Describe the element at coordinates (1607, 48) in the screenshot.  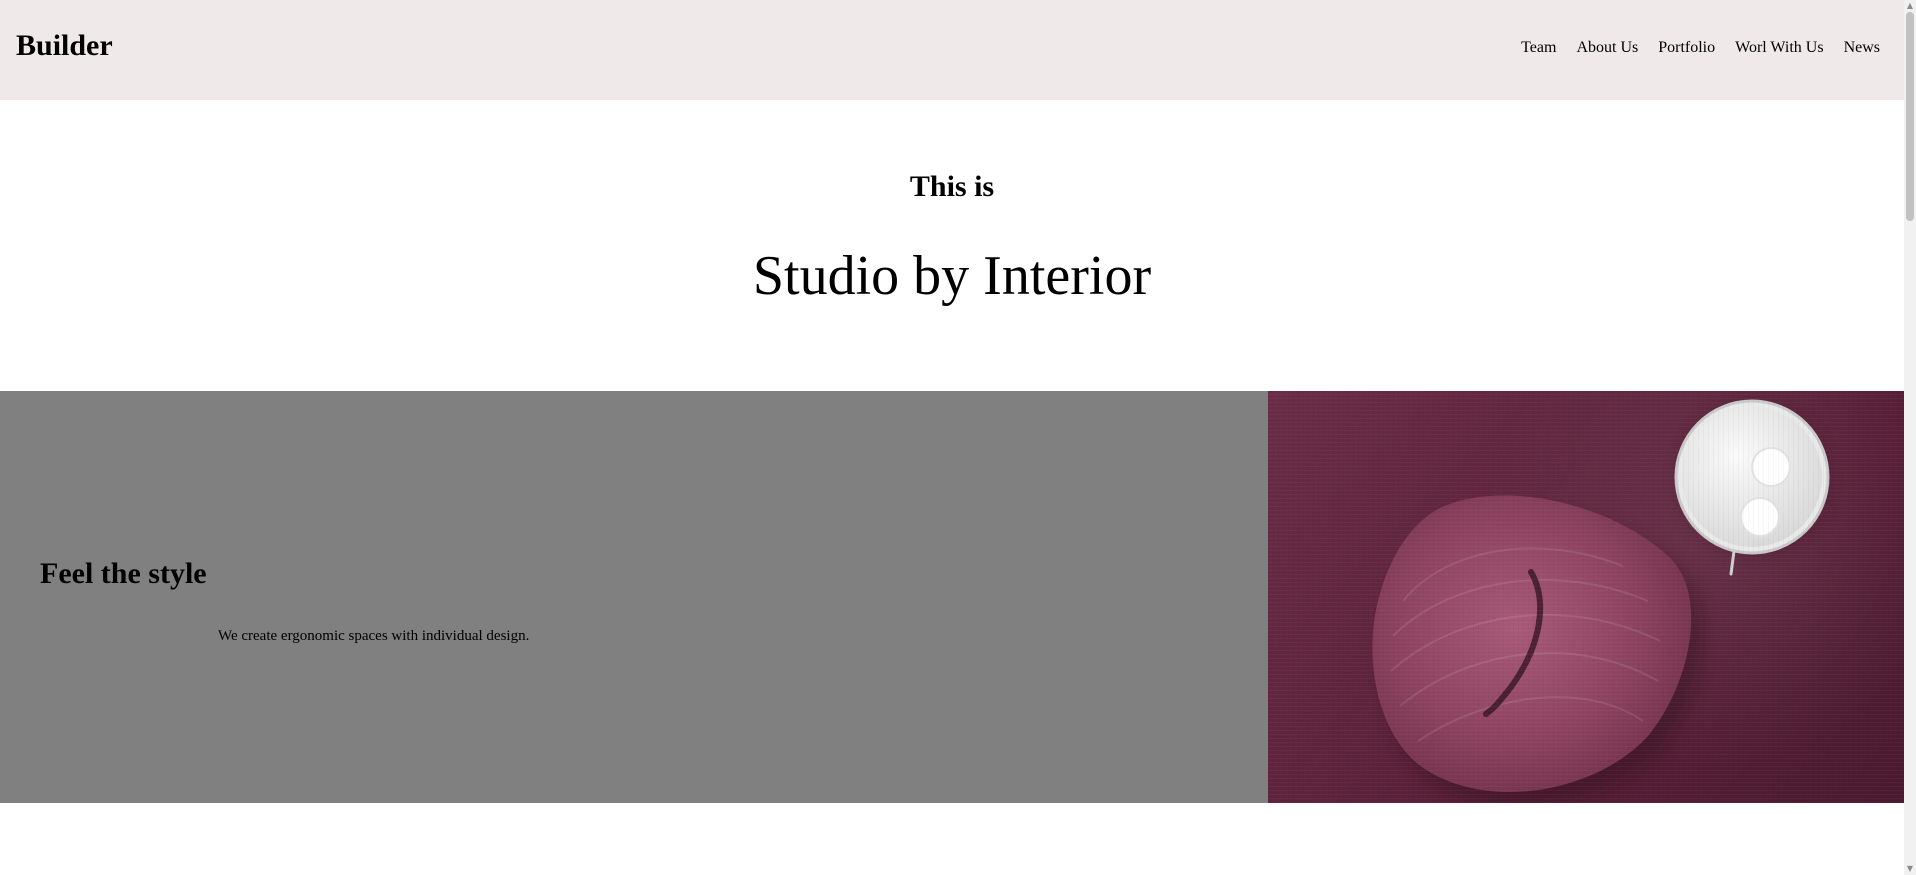
I see `nav-item-about-us: About Us` at that location.